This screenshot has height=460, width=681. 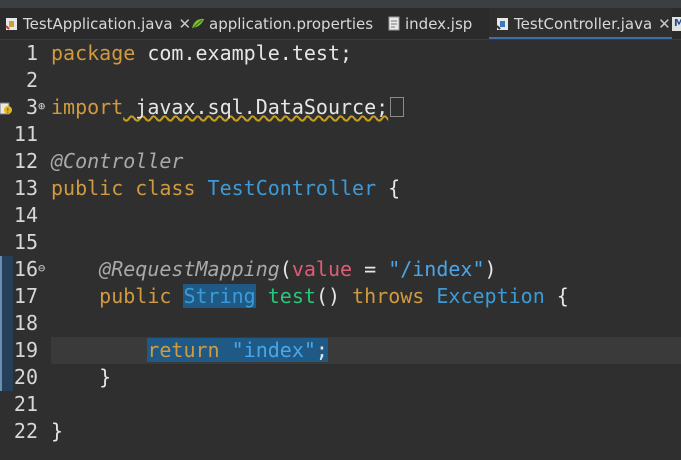 I want to click on properties-file-icon, so click(x=198, y=24).